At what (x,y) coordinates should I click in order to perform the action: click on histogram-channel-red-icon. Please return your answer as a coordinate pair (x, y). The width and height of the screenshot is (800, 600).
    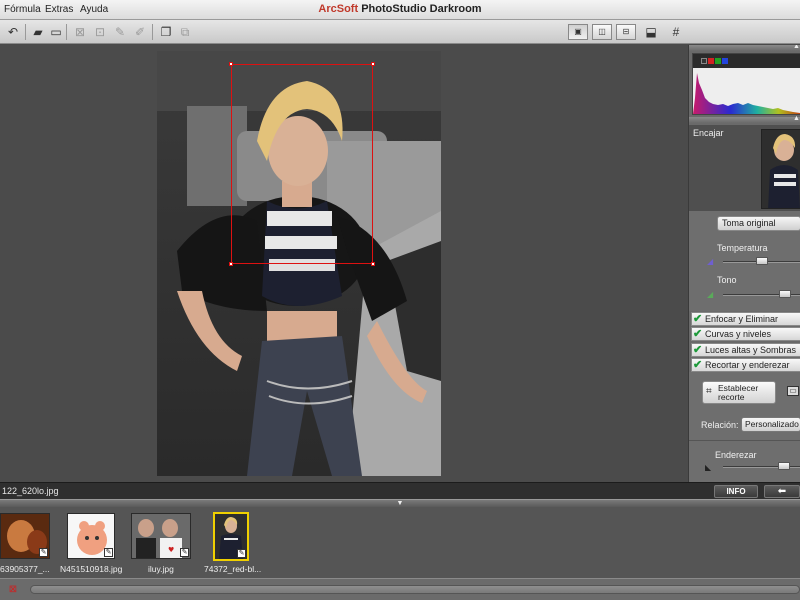
    Looking at the image, I should click on (711, 61).